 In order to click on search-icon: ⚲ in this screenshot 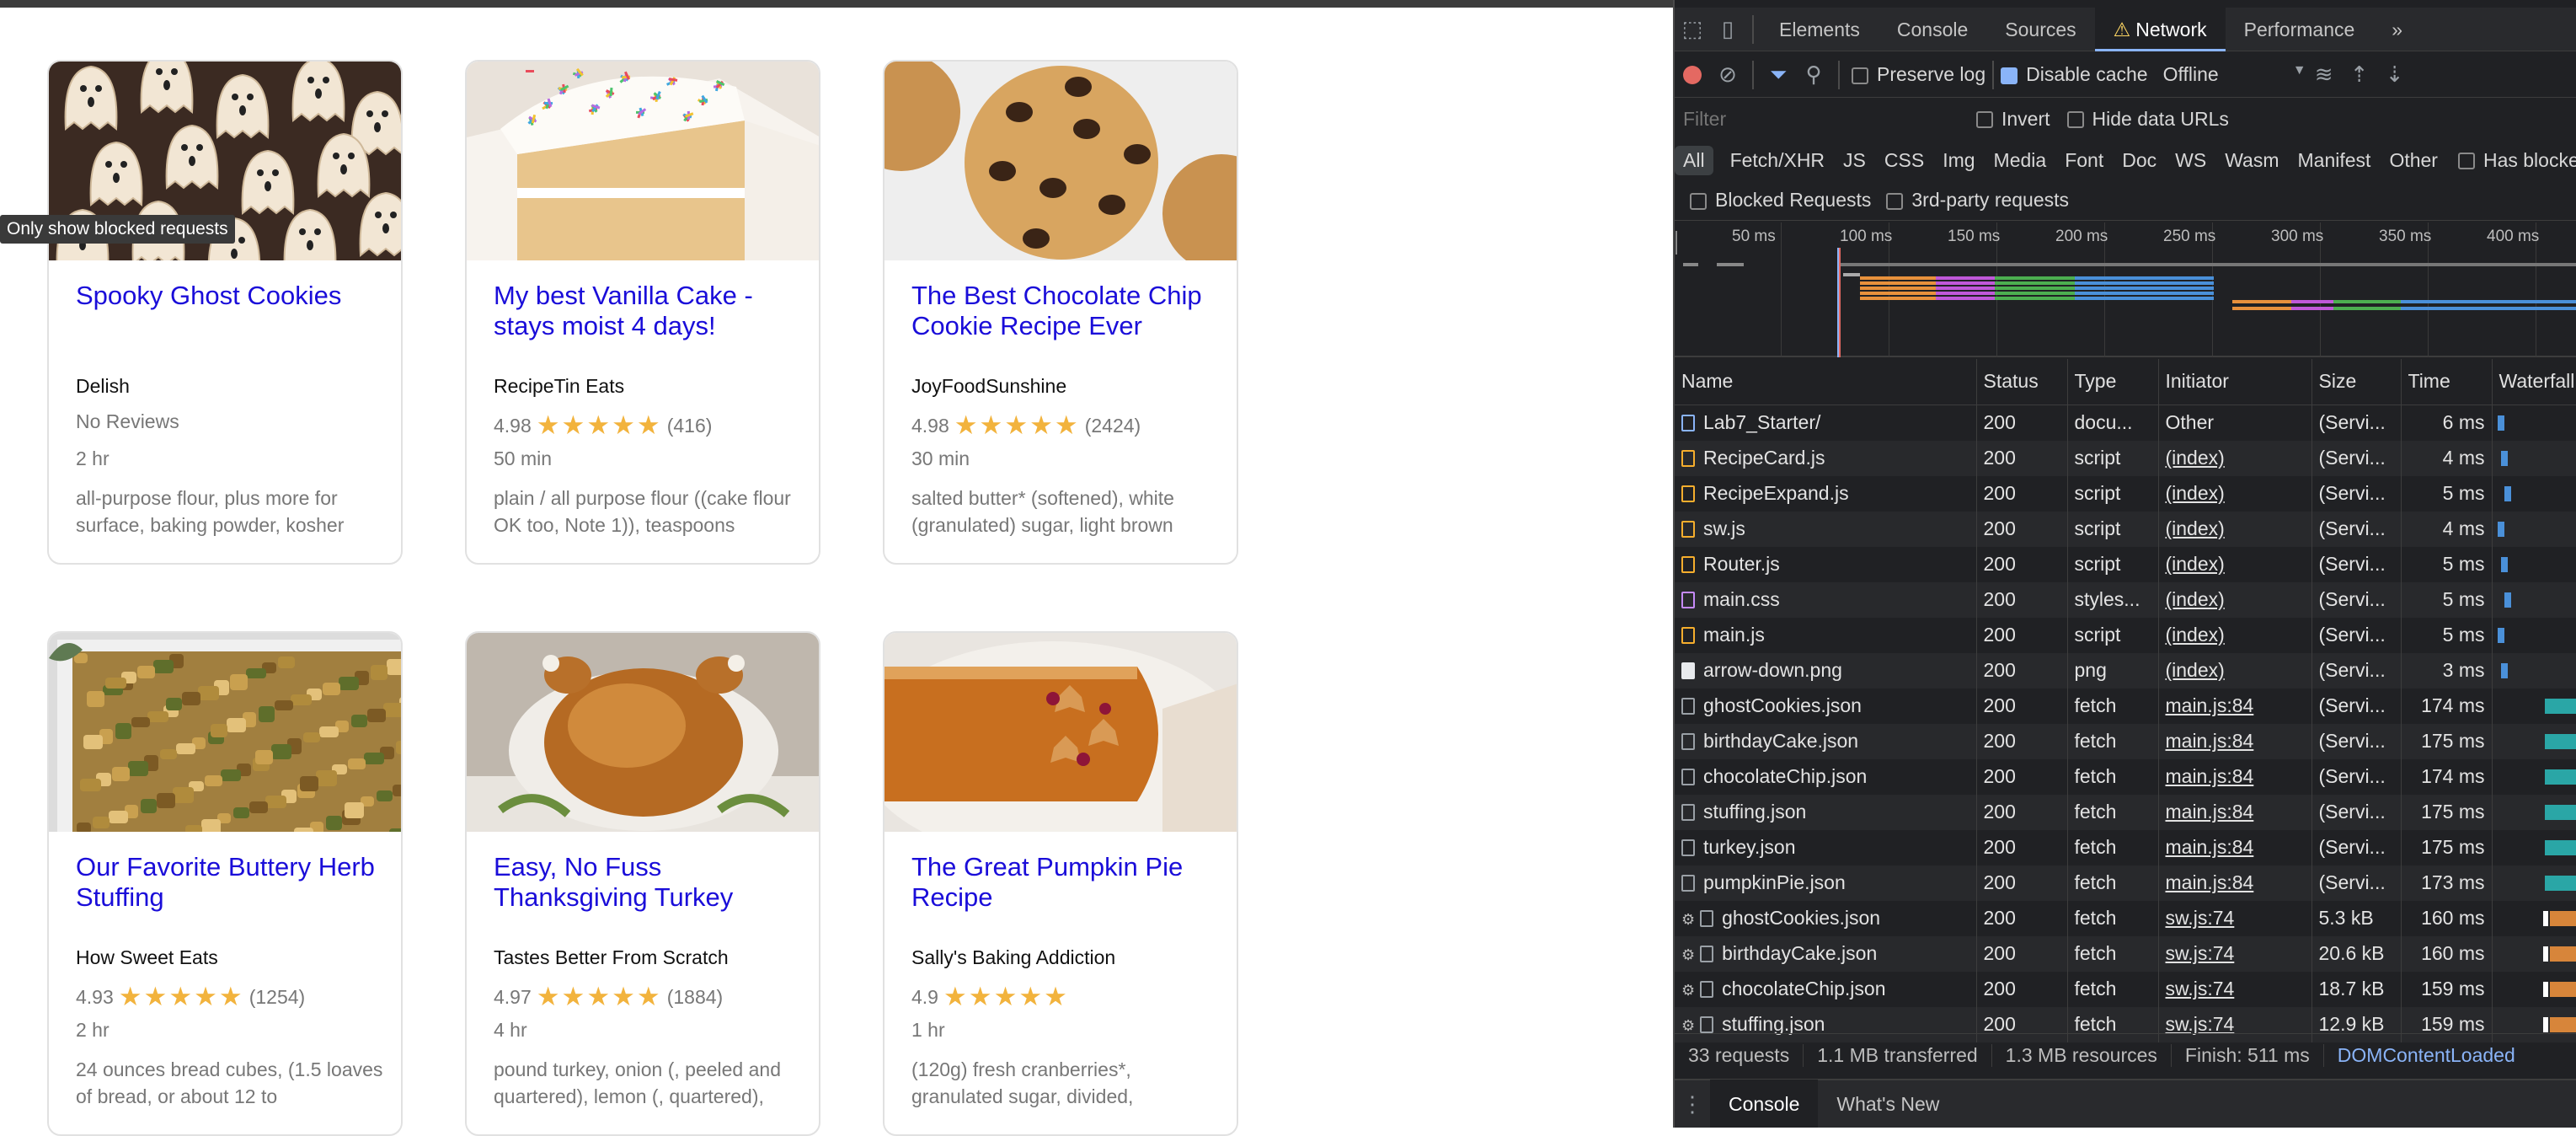, I will do `click(1813, 75)`.